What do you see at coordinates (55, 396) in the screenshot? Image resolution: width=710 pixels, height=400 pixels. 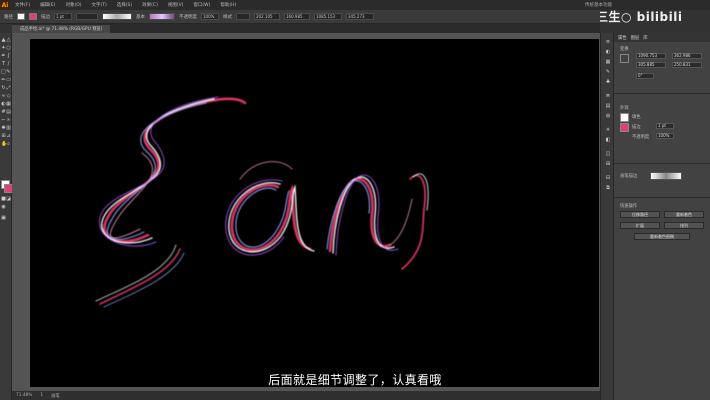 I see `current-tool: 画笔` at bounding box center [55, 396].